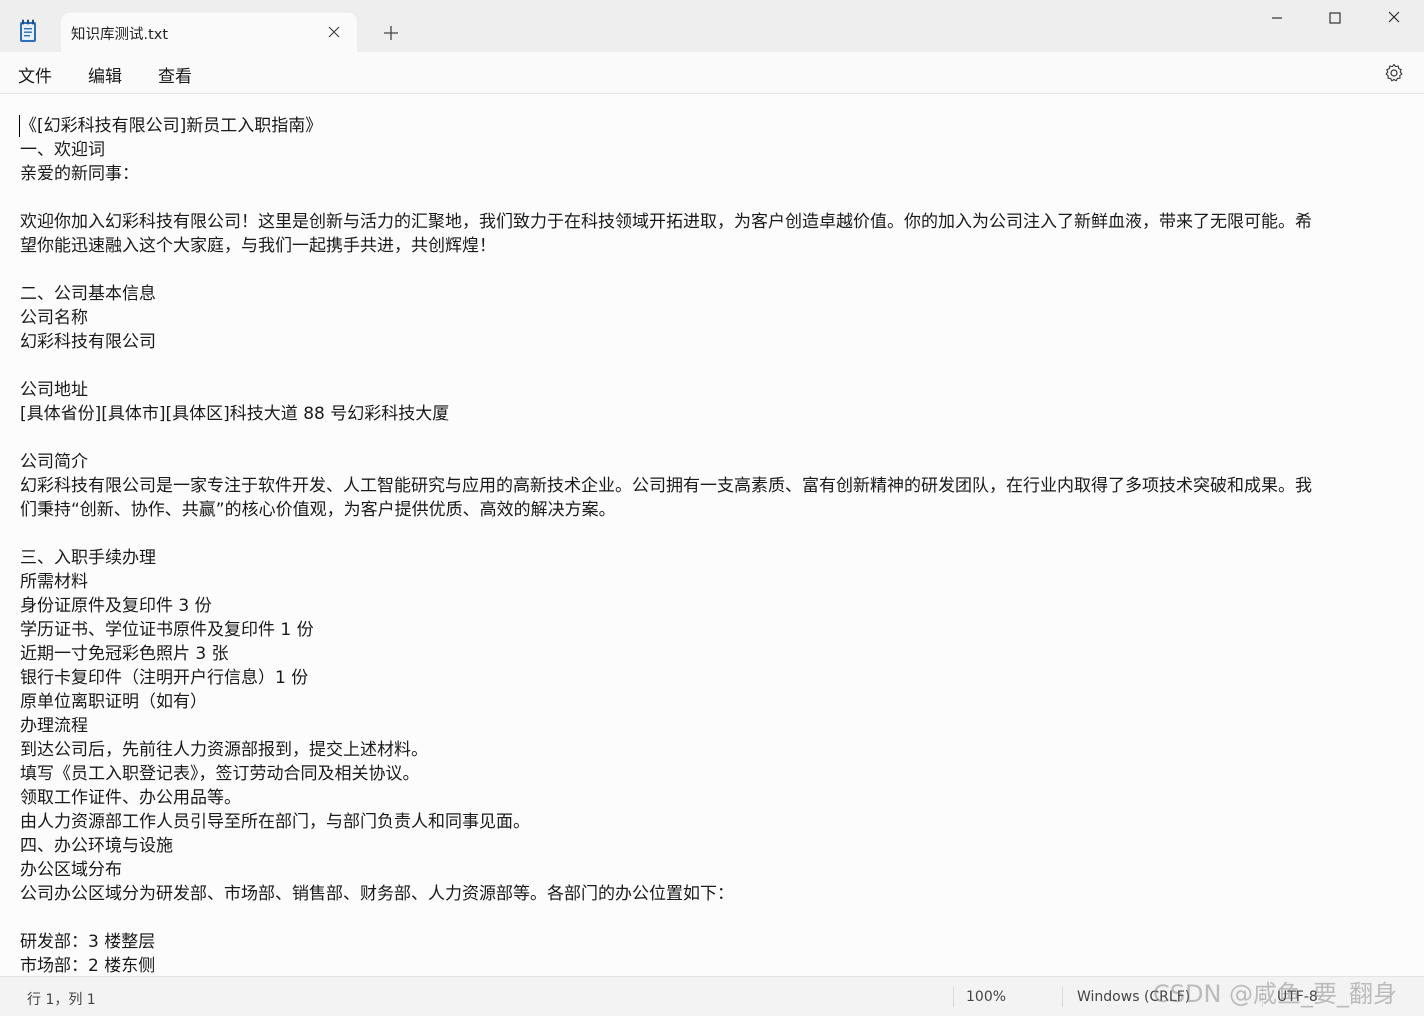  Describe the element at coordinates (710, 870) in the screenshot. I see `text-line: 办公区域分布` at that location.